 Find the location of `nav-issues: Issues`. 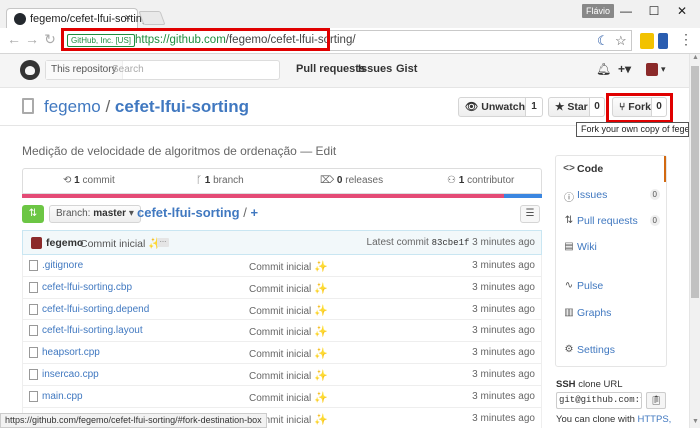

nav-issues: Issues is located at coordinates (375, 69).